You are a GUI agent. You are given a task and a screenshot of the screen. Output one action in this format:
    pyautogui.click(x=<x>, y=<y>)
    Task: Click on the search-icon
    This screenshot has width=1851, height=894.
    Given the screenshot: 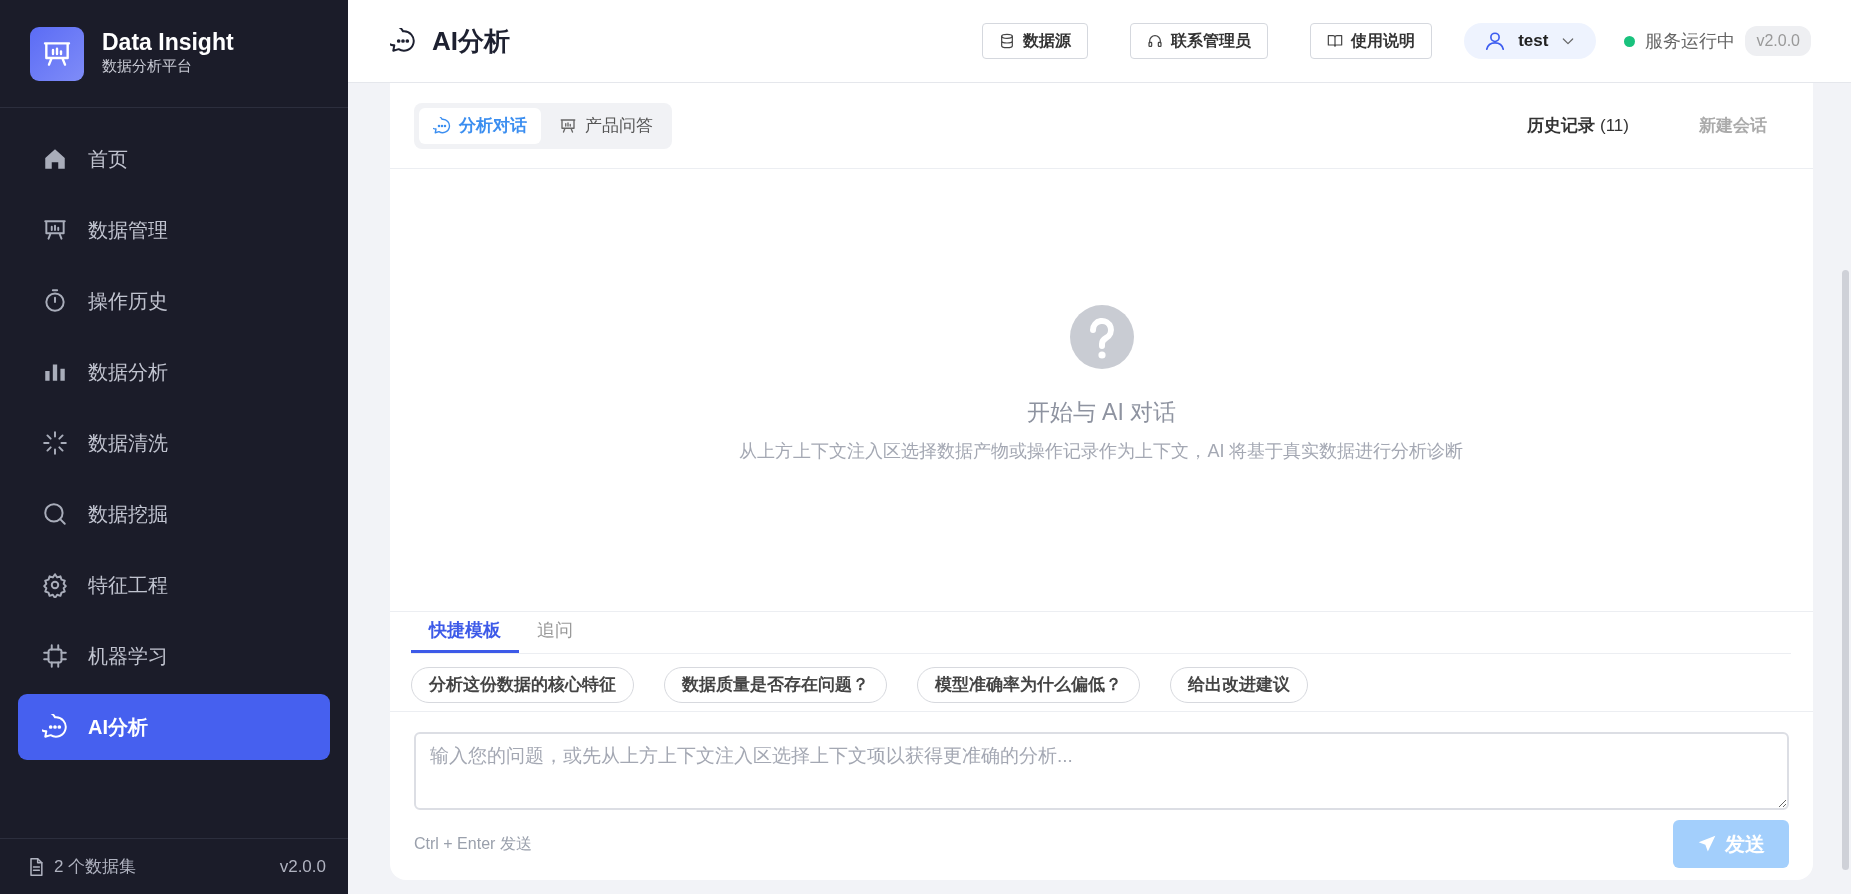 What is the action you would take?
    pyautogui.click(x=55, y=514)
    